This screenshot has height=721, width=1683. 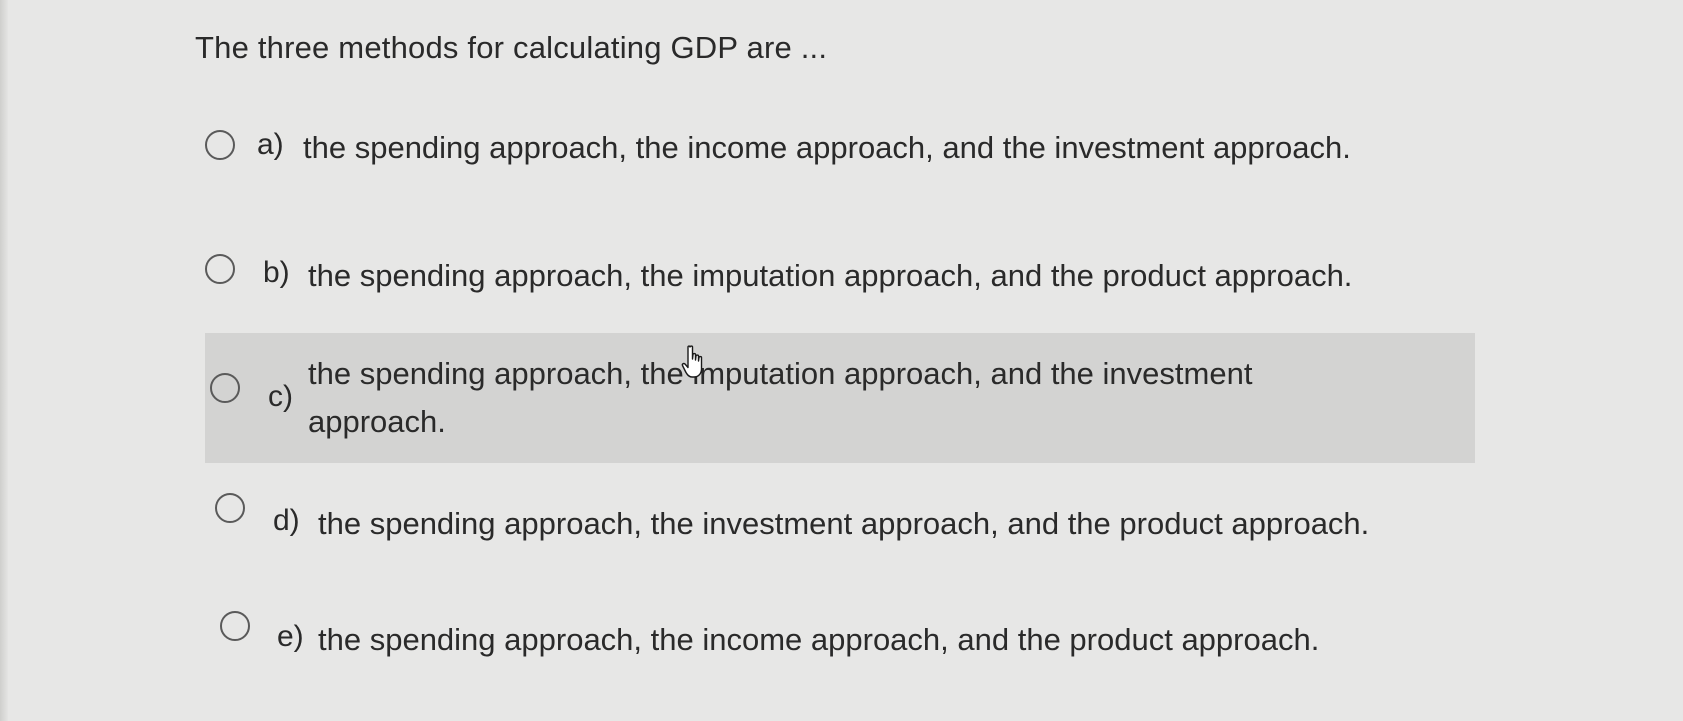 I want to click on option-letter-b: b), so click(x=276, y=272).